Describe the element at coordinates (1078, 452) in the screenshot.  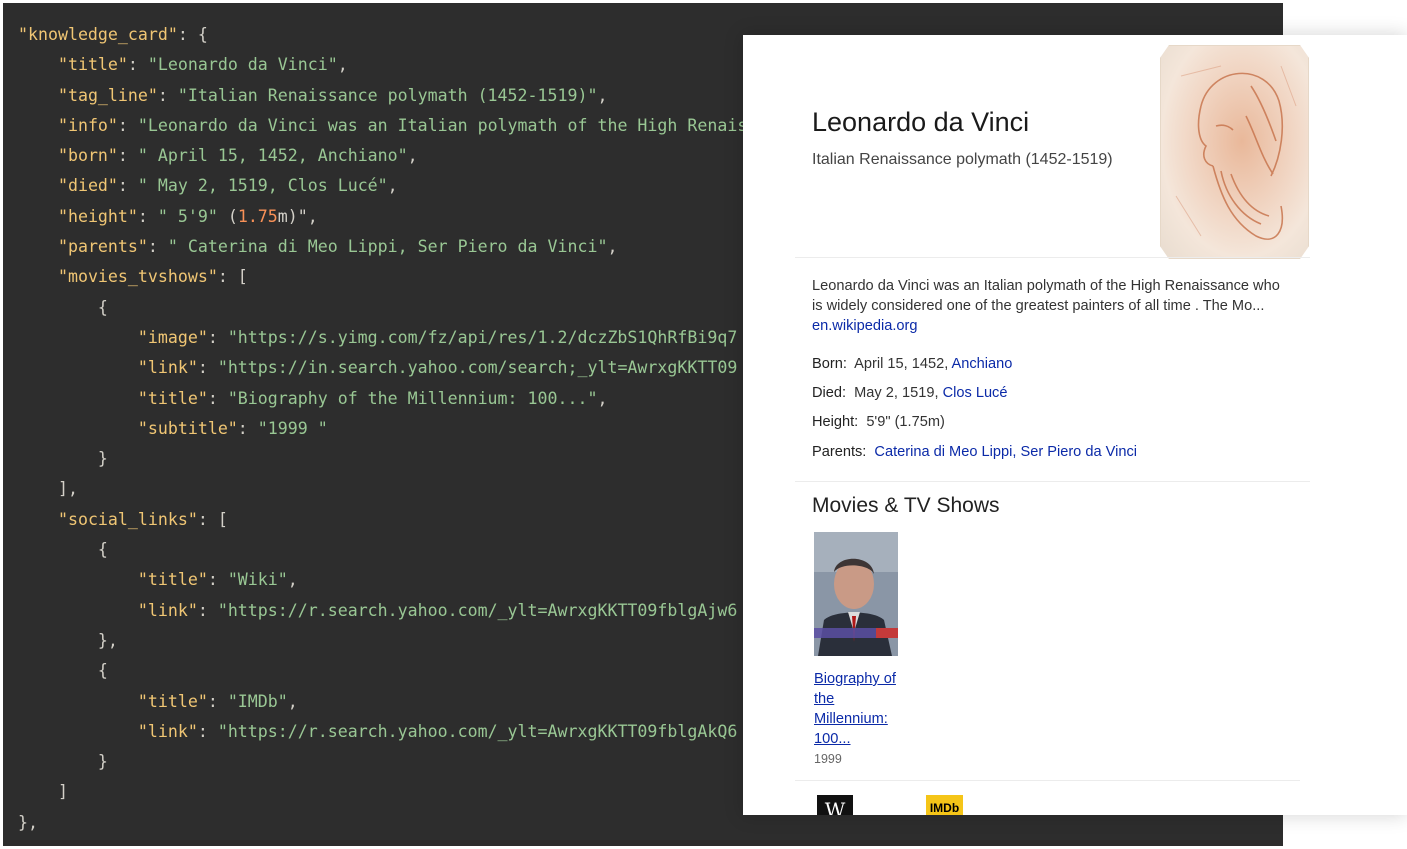
I see `parent-link-2: Ser Piero da Vinci` at that location.